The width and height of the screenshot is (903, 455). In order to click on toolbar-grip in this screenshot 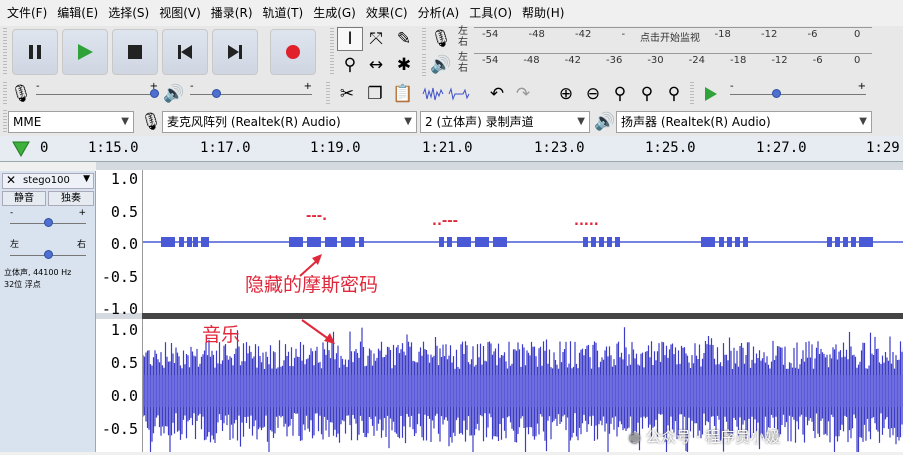, I will do `click(5, 52)`.